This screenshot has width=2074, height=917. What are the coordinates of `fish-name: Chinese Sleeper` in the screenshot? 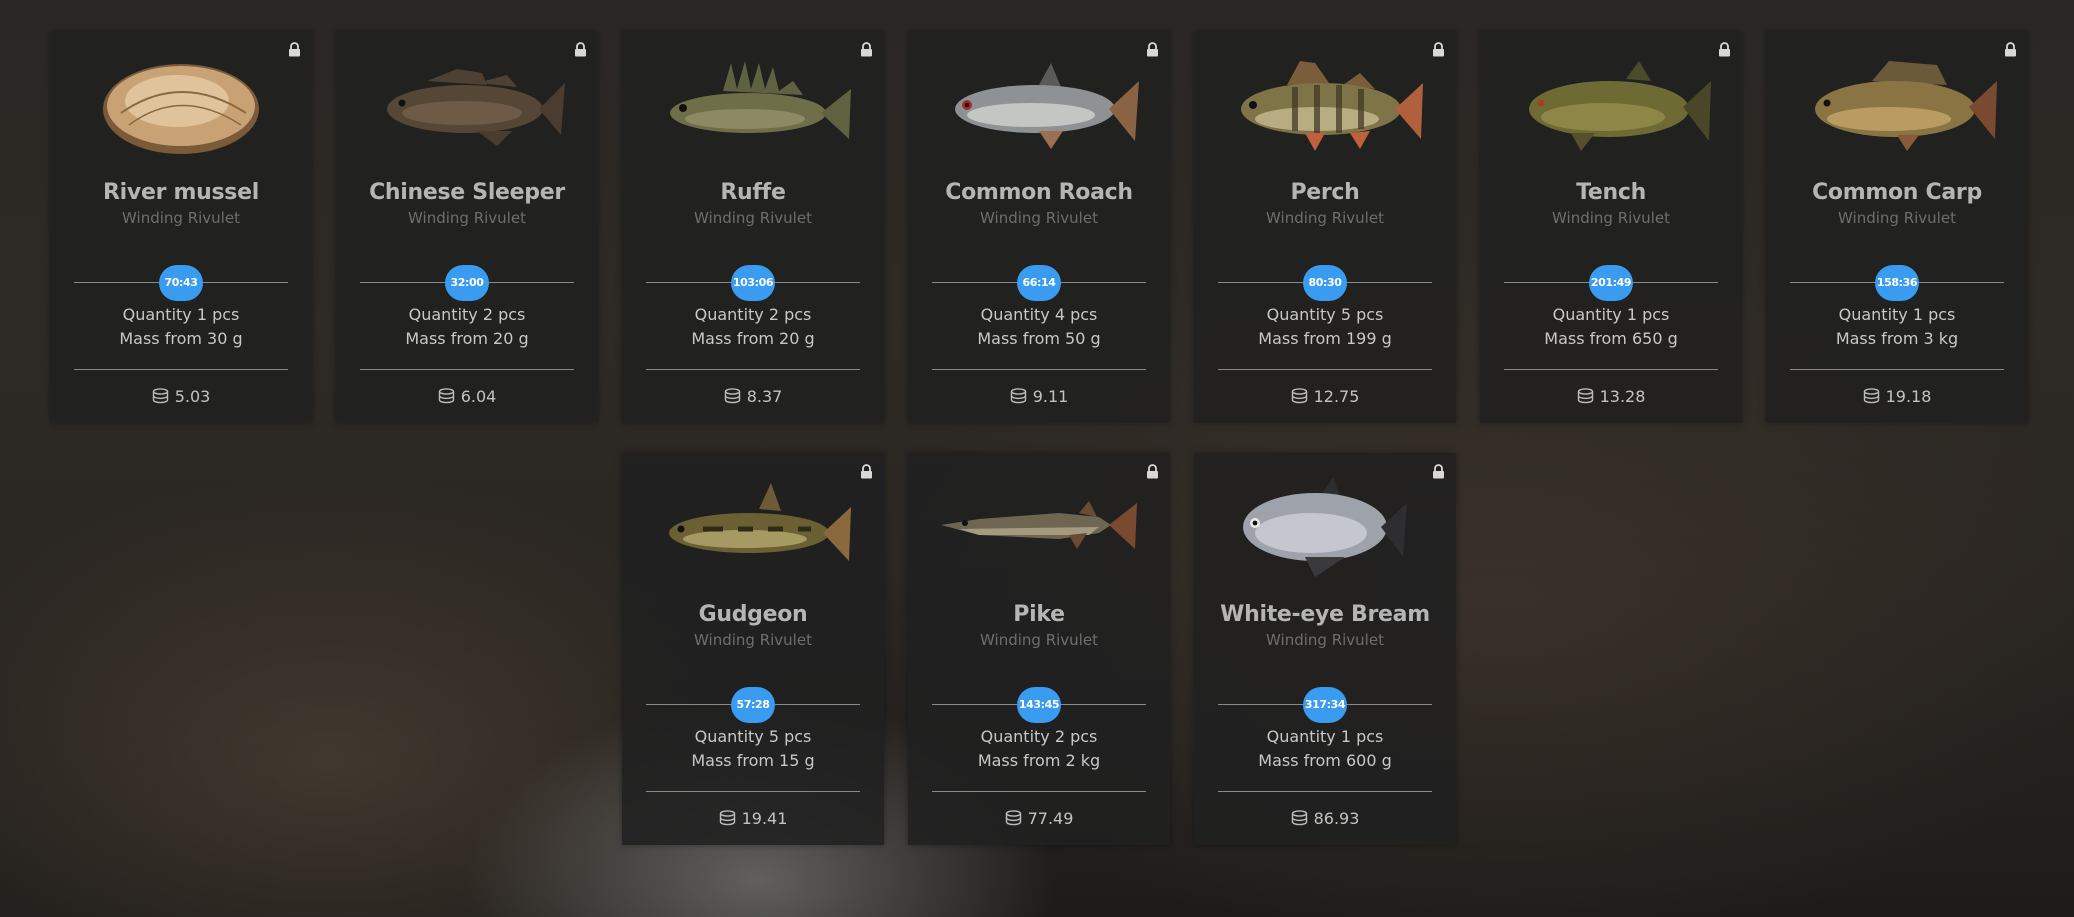 It's located at (467, 192).